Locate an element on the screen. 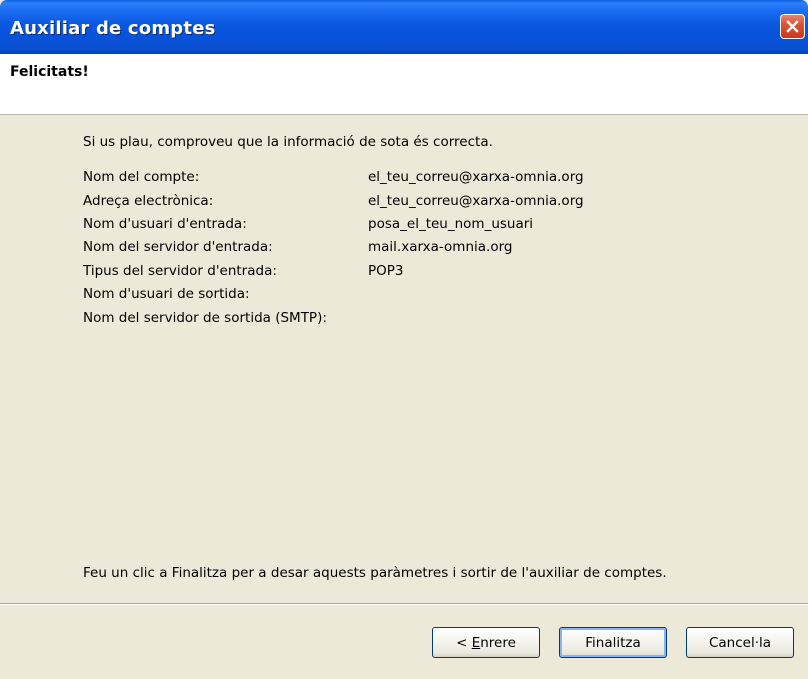 This screenshot has height=679, width=808. cancel-button: Cancel·la is located at coordinates (740, 642).